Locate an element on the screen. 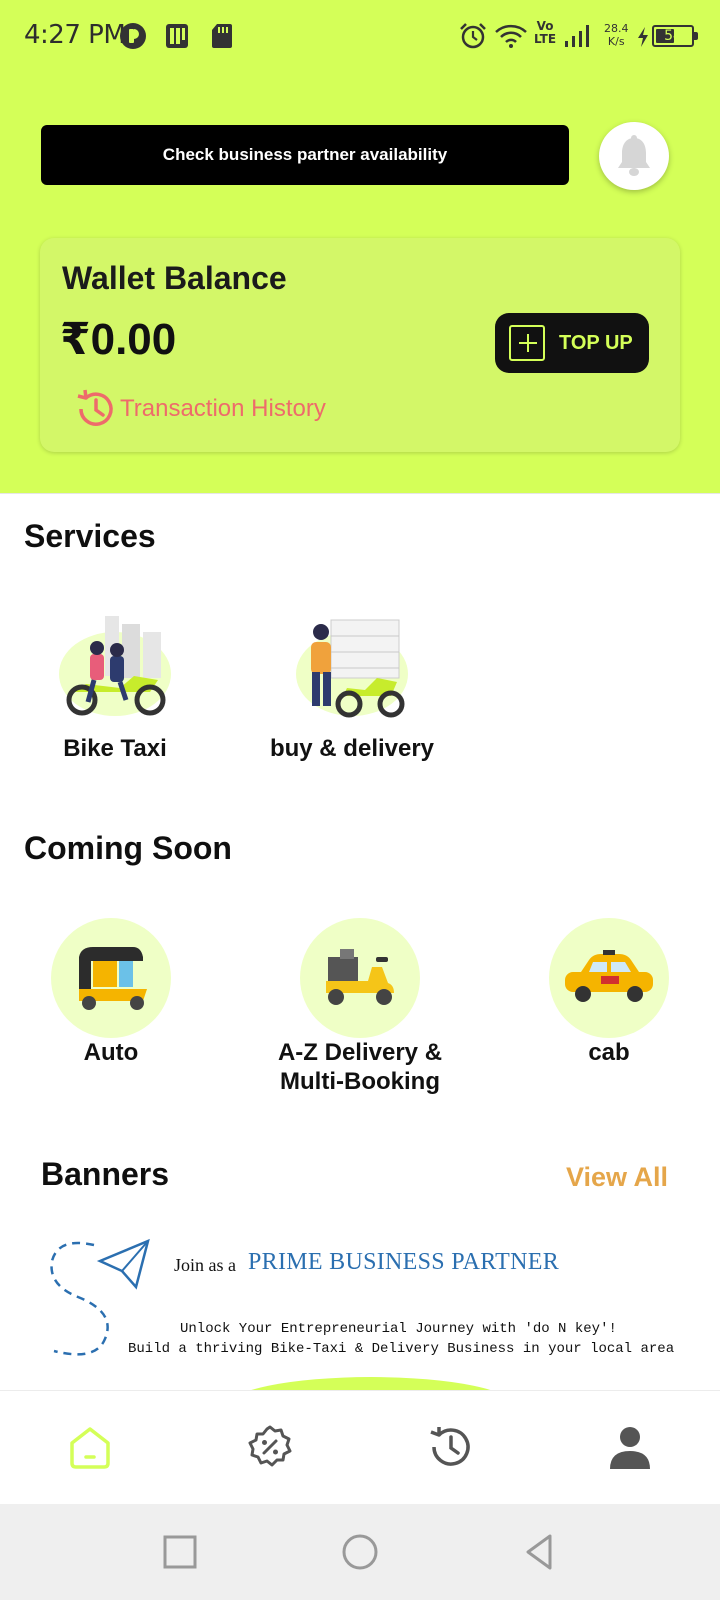  service-label: buy & delivery is located at coordinates (352, 748).